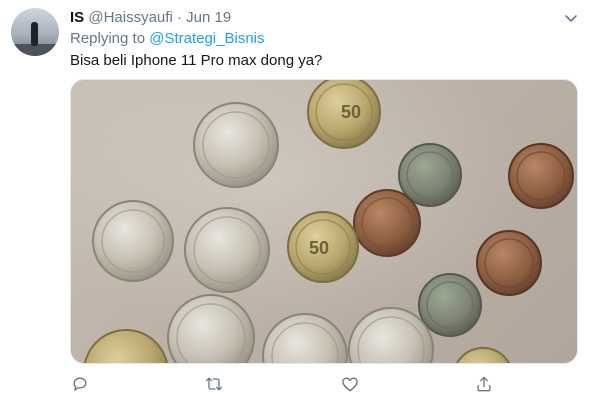 This screenshot has width=591, height=410. I want to click on share-icon, so click(485, 385).